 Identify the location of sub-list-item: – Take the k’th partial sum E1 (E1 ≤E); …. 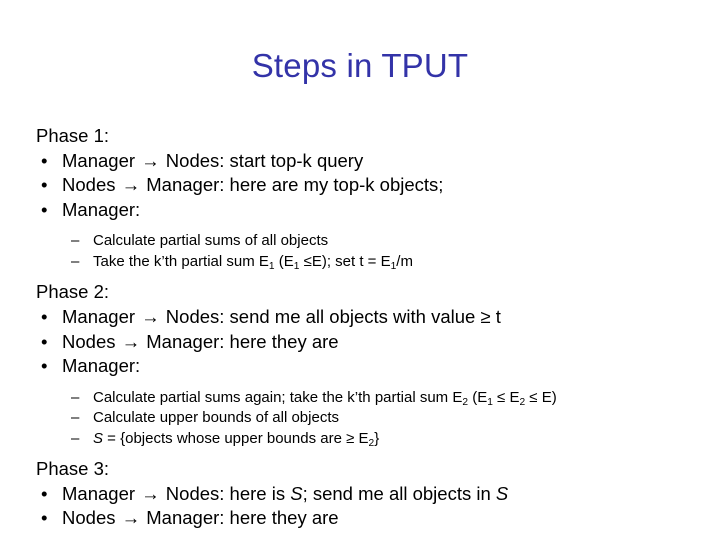
(371, 262).